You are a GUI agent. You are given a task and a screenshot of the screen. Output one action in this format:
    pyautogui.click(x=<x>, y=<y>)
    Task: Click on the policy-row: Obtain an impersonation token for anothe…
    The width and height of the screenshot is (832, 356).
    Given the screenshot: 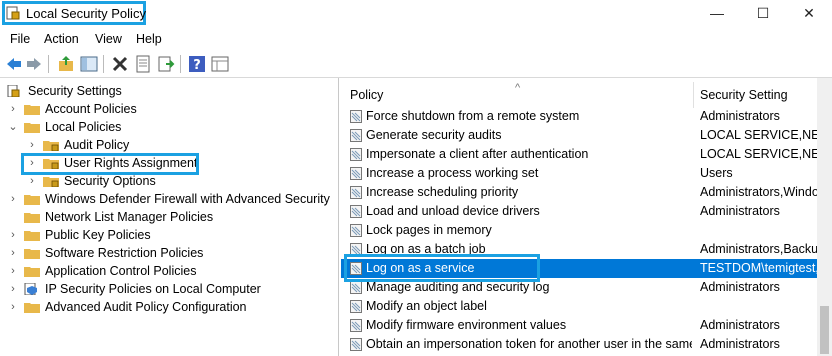 What is the action you would take?
    pyautogui.click(x=586, y=344)
    